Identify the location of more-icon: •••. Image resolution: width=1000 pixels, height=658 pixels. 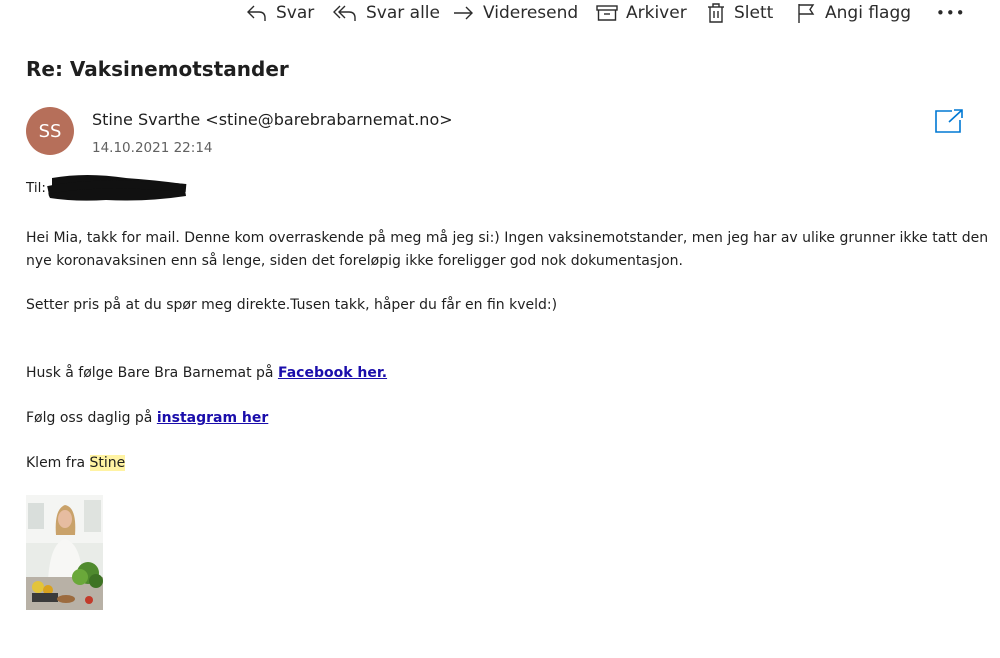
(951, 13).